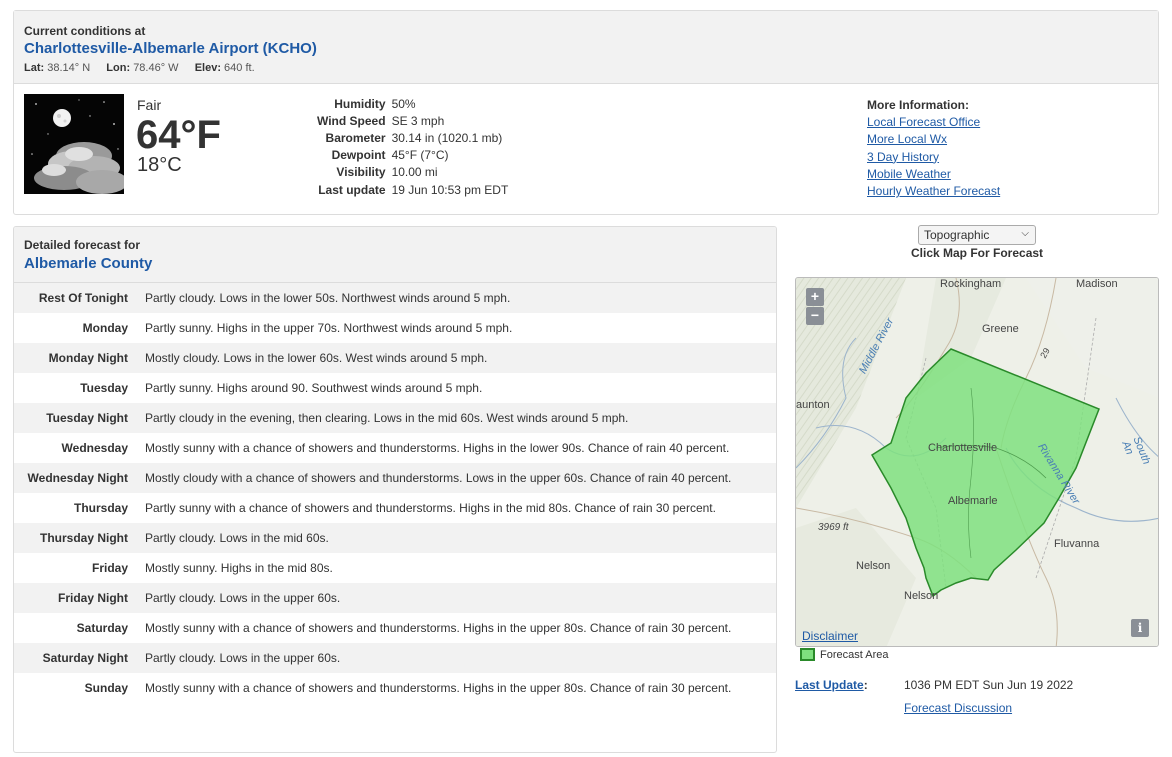 The image size is (1172, 757). I want to click on conditions-row-label: Dewpoint, so click(358, 155).